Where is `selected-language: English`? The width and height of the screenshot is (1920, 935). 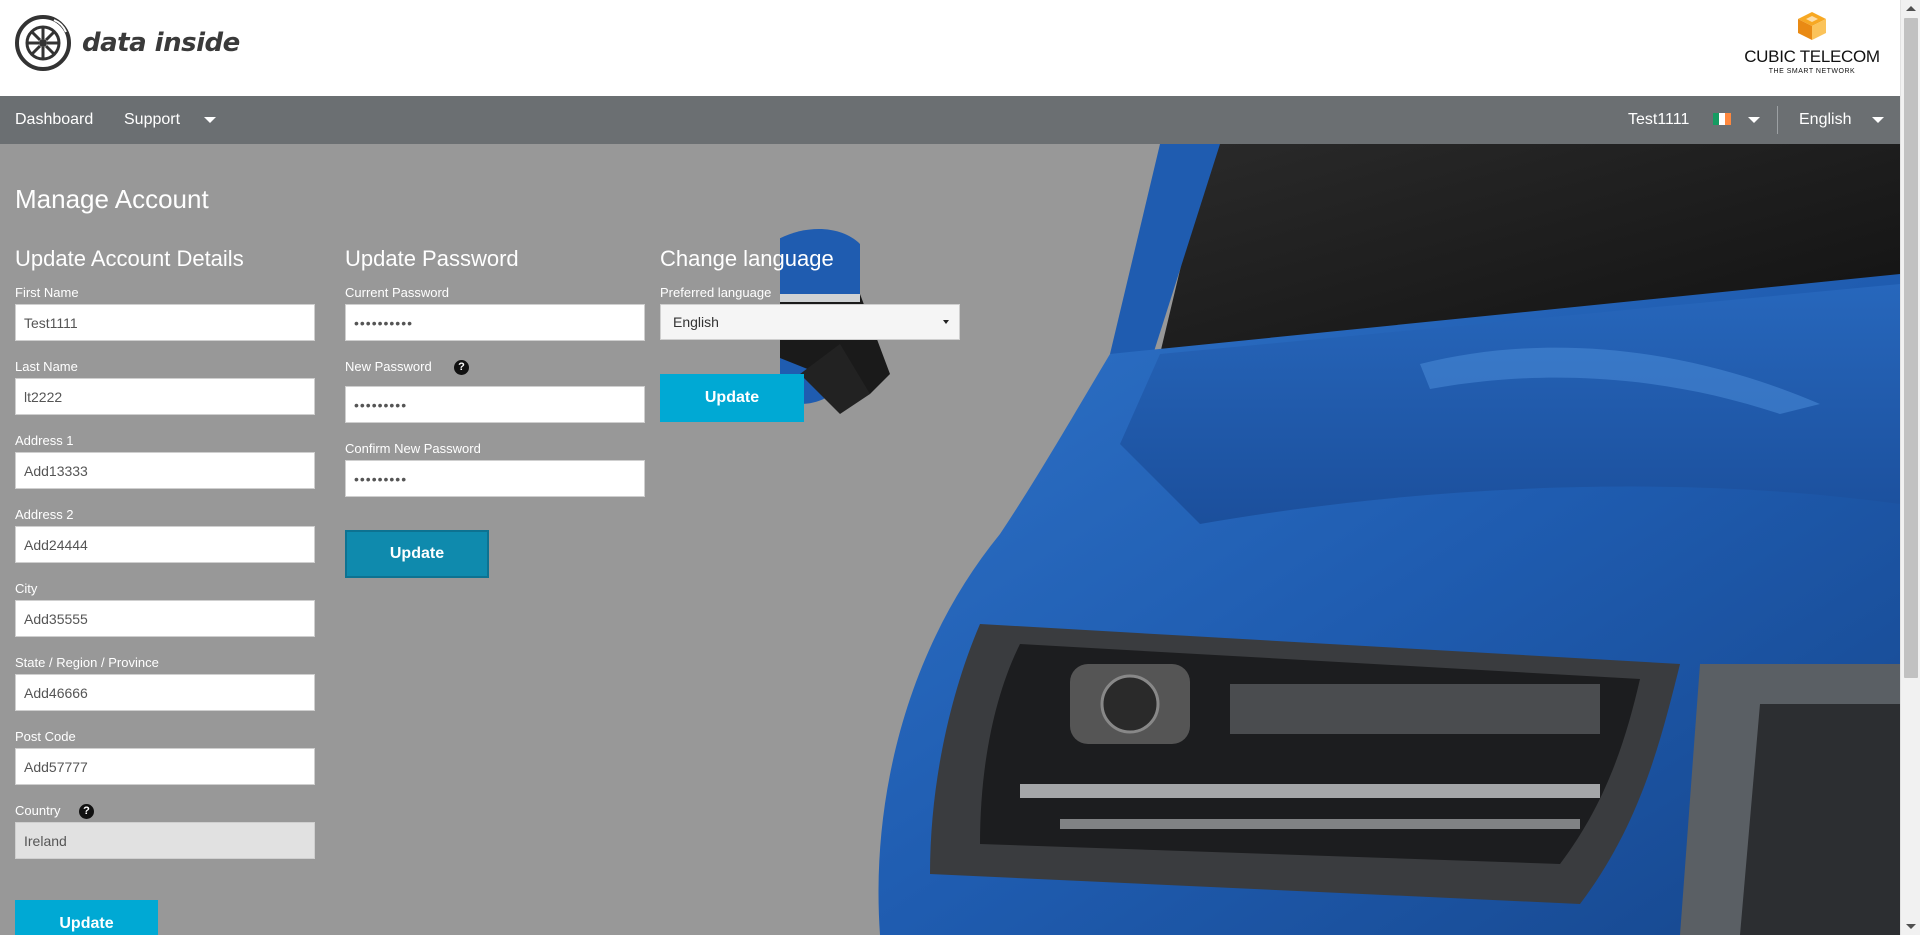
selected-language: English is located at coordinates (696, 322).